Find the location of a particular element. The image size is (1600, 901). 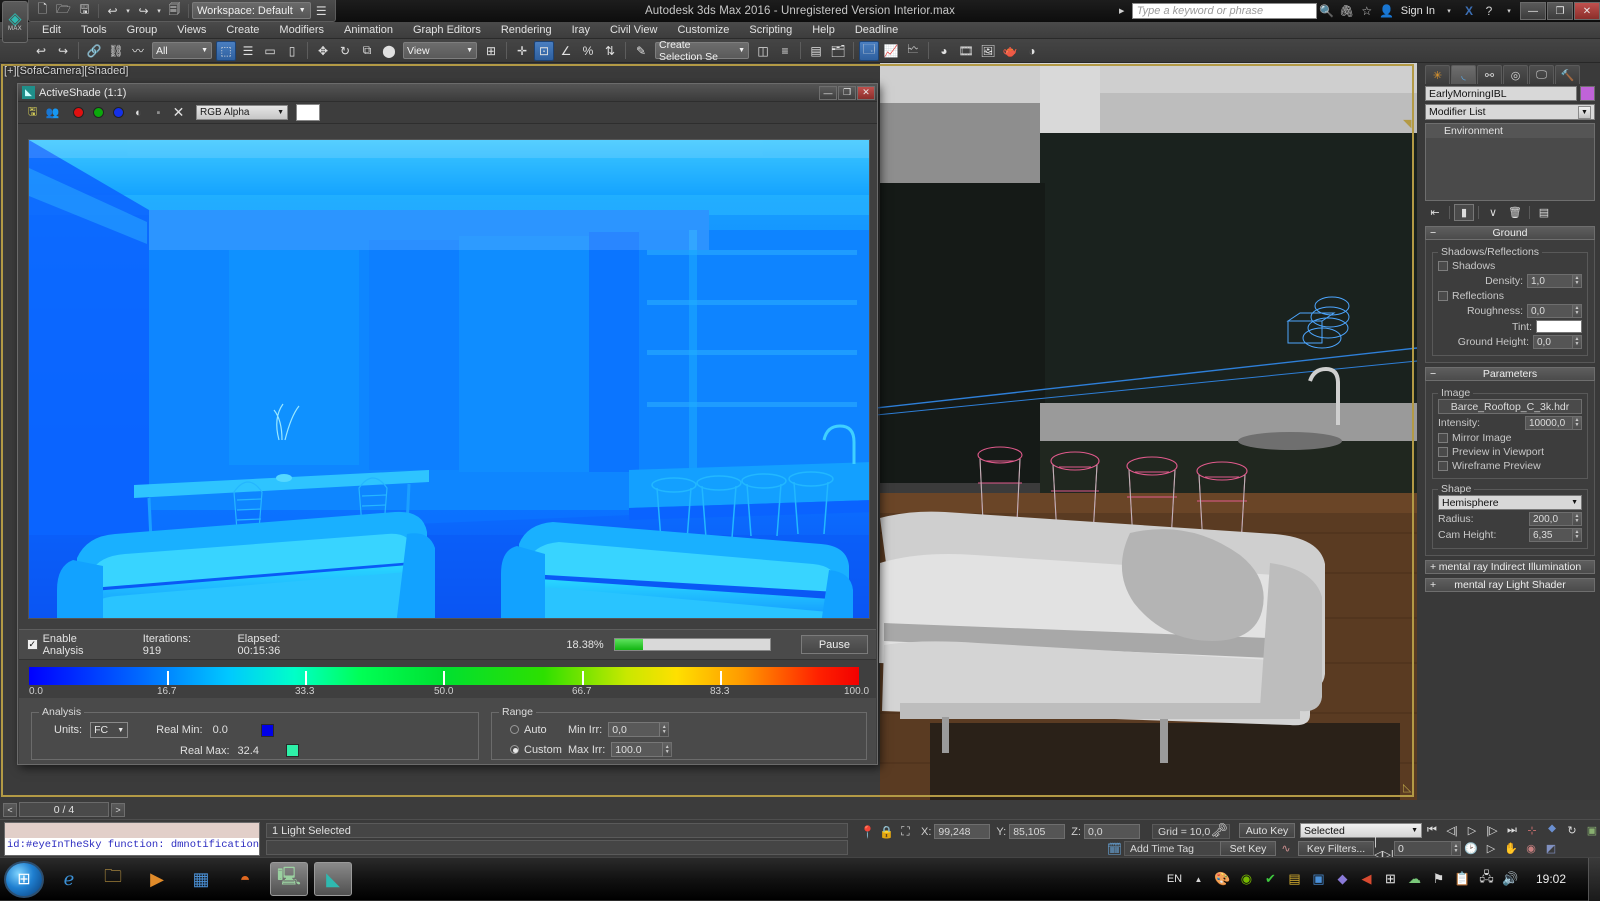

layer-explorer-icon: ▤ is located at coordinates (816, 51).